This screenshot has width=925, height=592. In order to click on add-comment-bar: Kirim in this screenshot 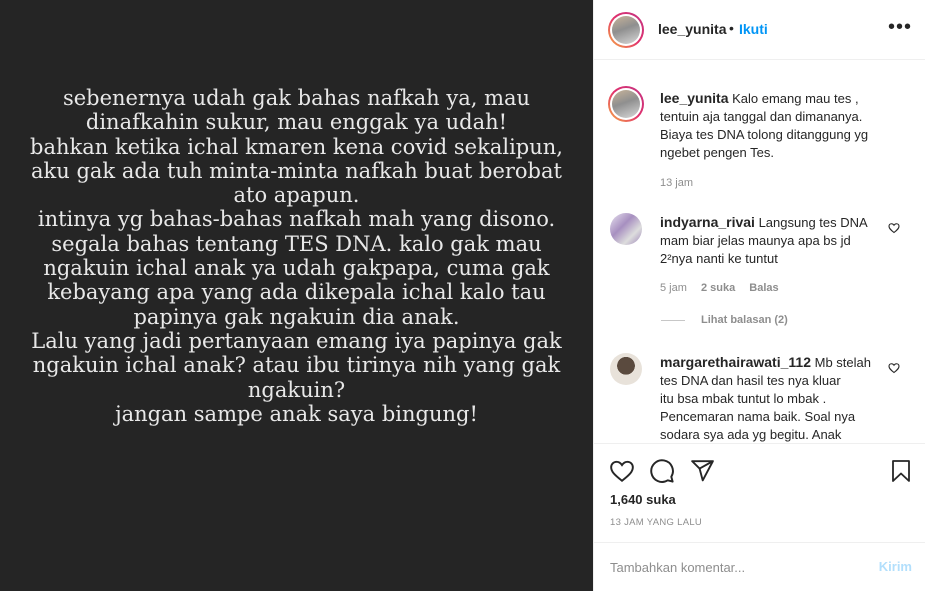, I will do `click(759, 567)`.